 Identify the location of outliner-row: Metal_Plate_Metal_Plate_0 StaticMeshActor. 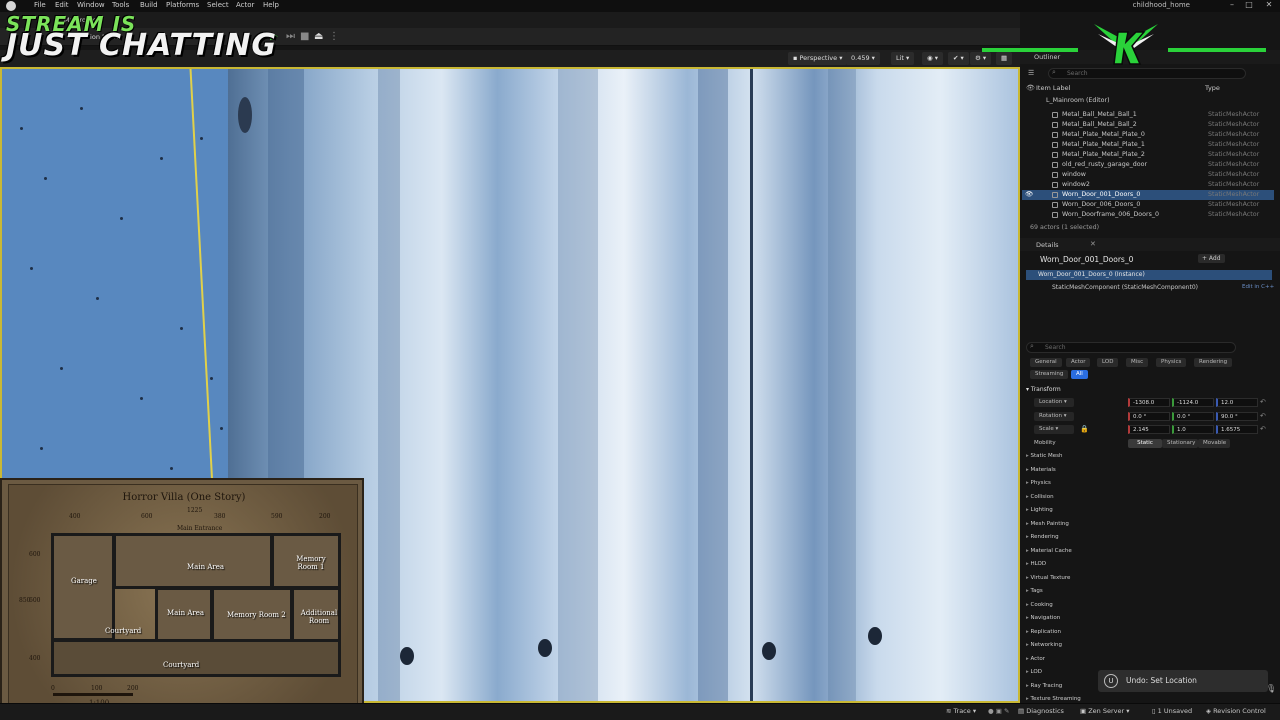
(1148, 135).